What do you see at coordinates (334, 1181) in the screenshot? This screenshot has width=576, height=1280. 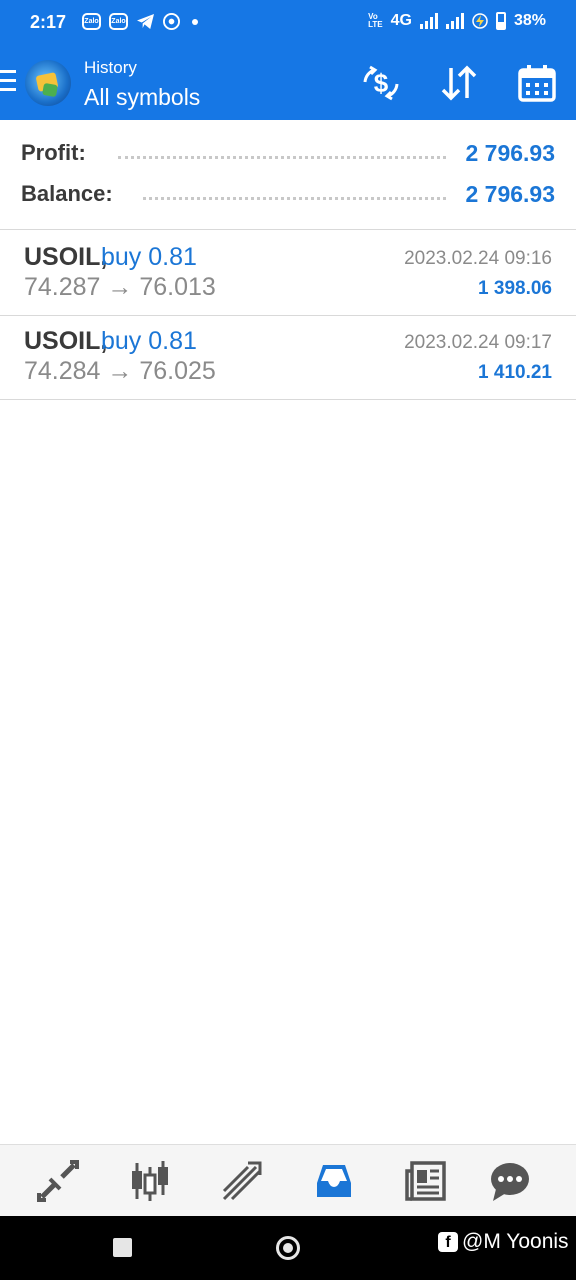 I see `history-inbox-icon` at bounding box center [334, 1181].